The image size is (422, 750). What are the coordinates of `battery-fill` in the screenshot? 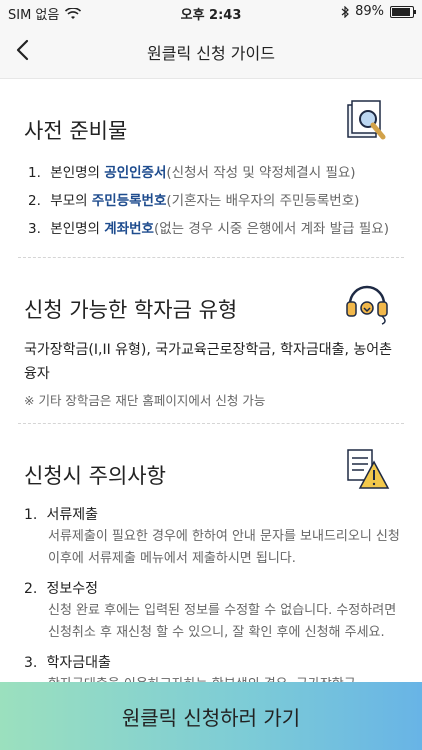 It's located at (401, 11).